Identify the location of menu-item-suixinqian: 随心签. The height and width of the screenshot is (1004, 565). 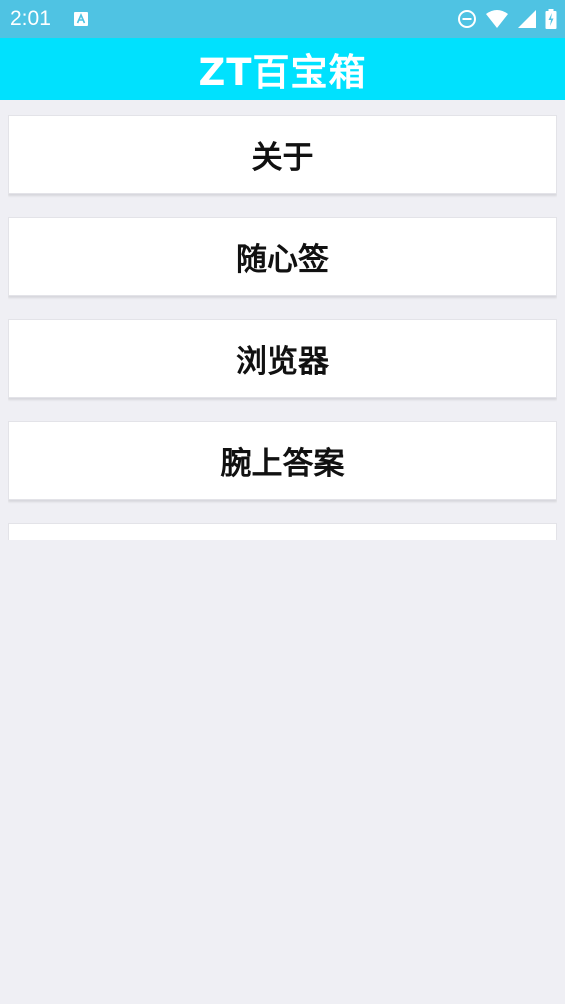
(282, 256).